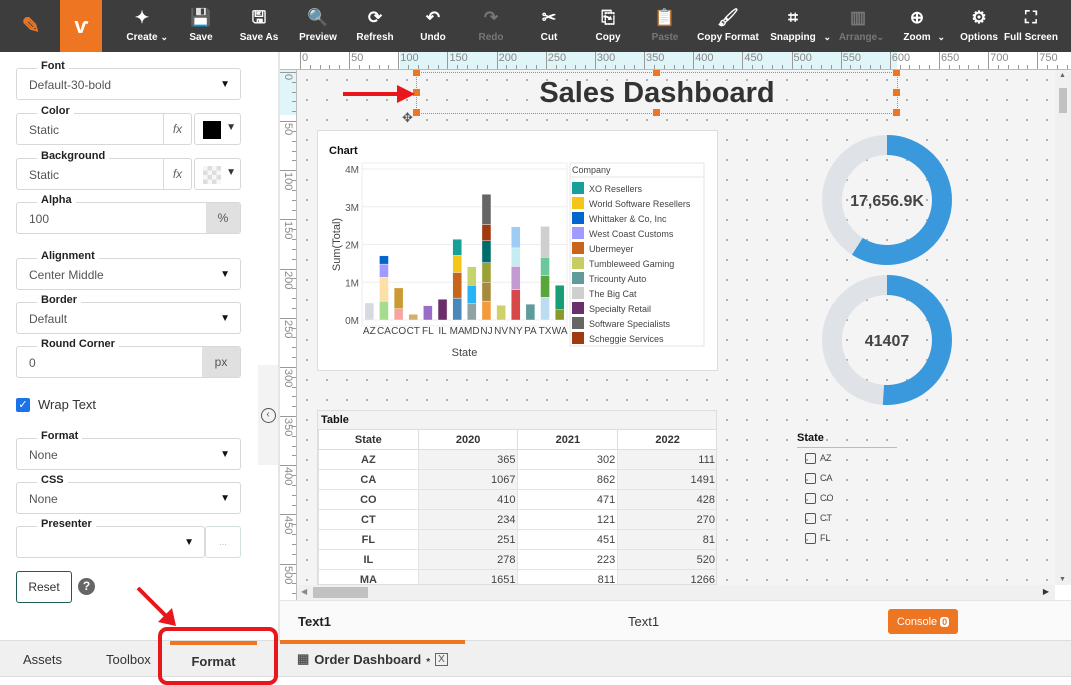 Image resolution: width=1071 pixels, height=685 pixels. What do you see at coordinates (1031, 26) in the screenshot?
I see `full-screen-button: ⛶ Full Screen` at bounding box center [1031, 26].